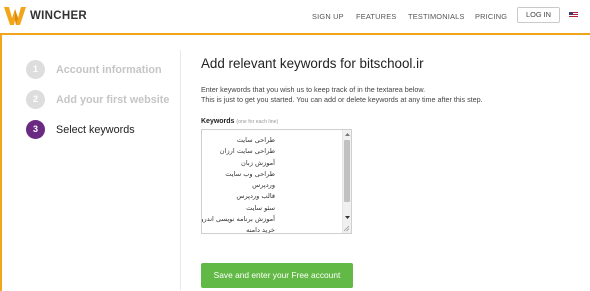 This screenshot has width=590, height=291. Describe the element at coordinates (260, 230) in the screenshot. I see `keyword-line: خرید دامنه` at that location.